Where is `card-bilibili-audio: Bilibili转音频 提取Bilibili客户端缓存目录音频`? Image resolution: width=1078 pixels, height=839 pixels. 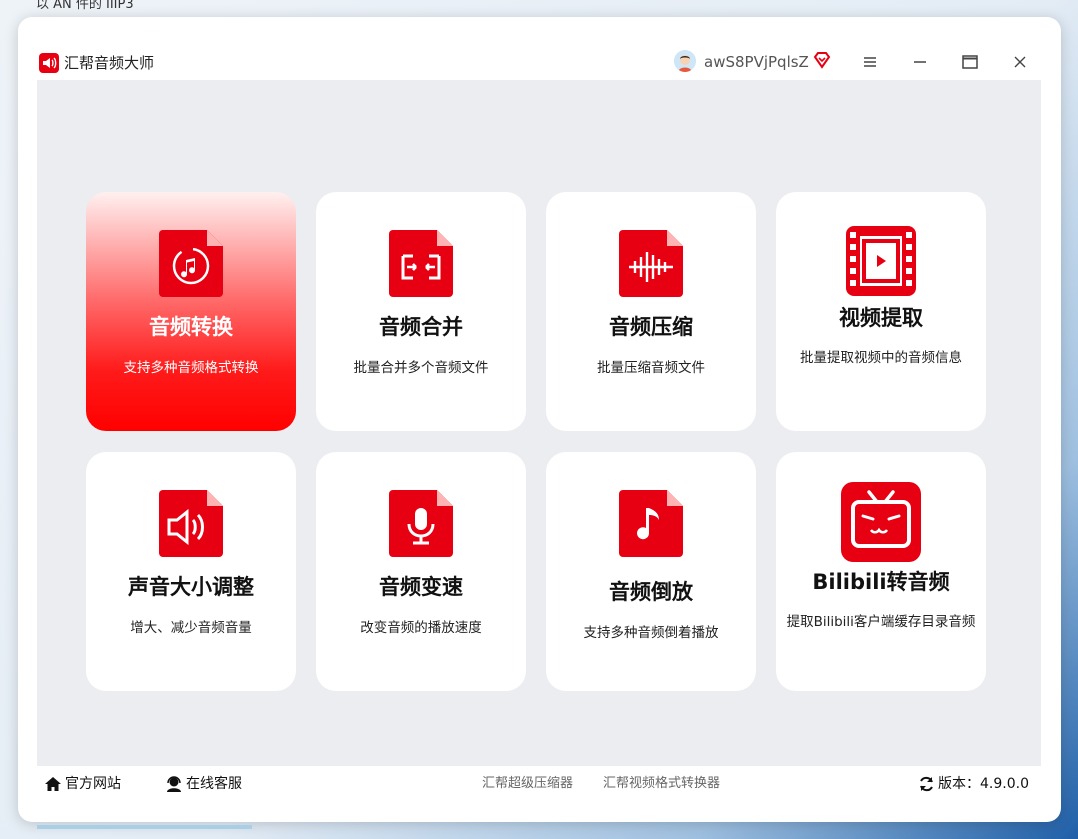
card-bilibili-audio: Bilibili转音频 提取Bilibili客户端缓存目录音频 is located at coordinates (881, 571).